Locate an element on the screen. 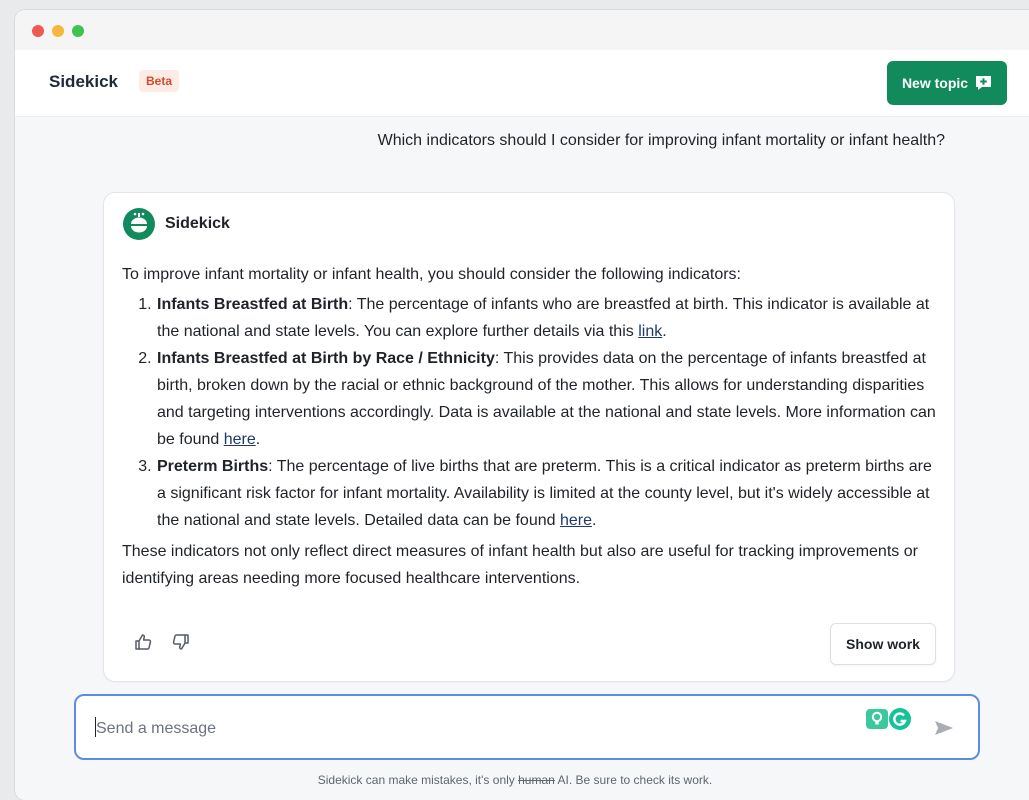 The height and width of the screenshot is (800, 1029). sidekick-bot-icon is located at coordinates (139, 224).